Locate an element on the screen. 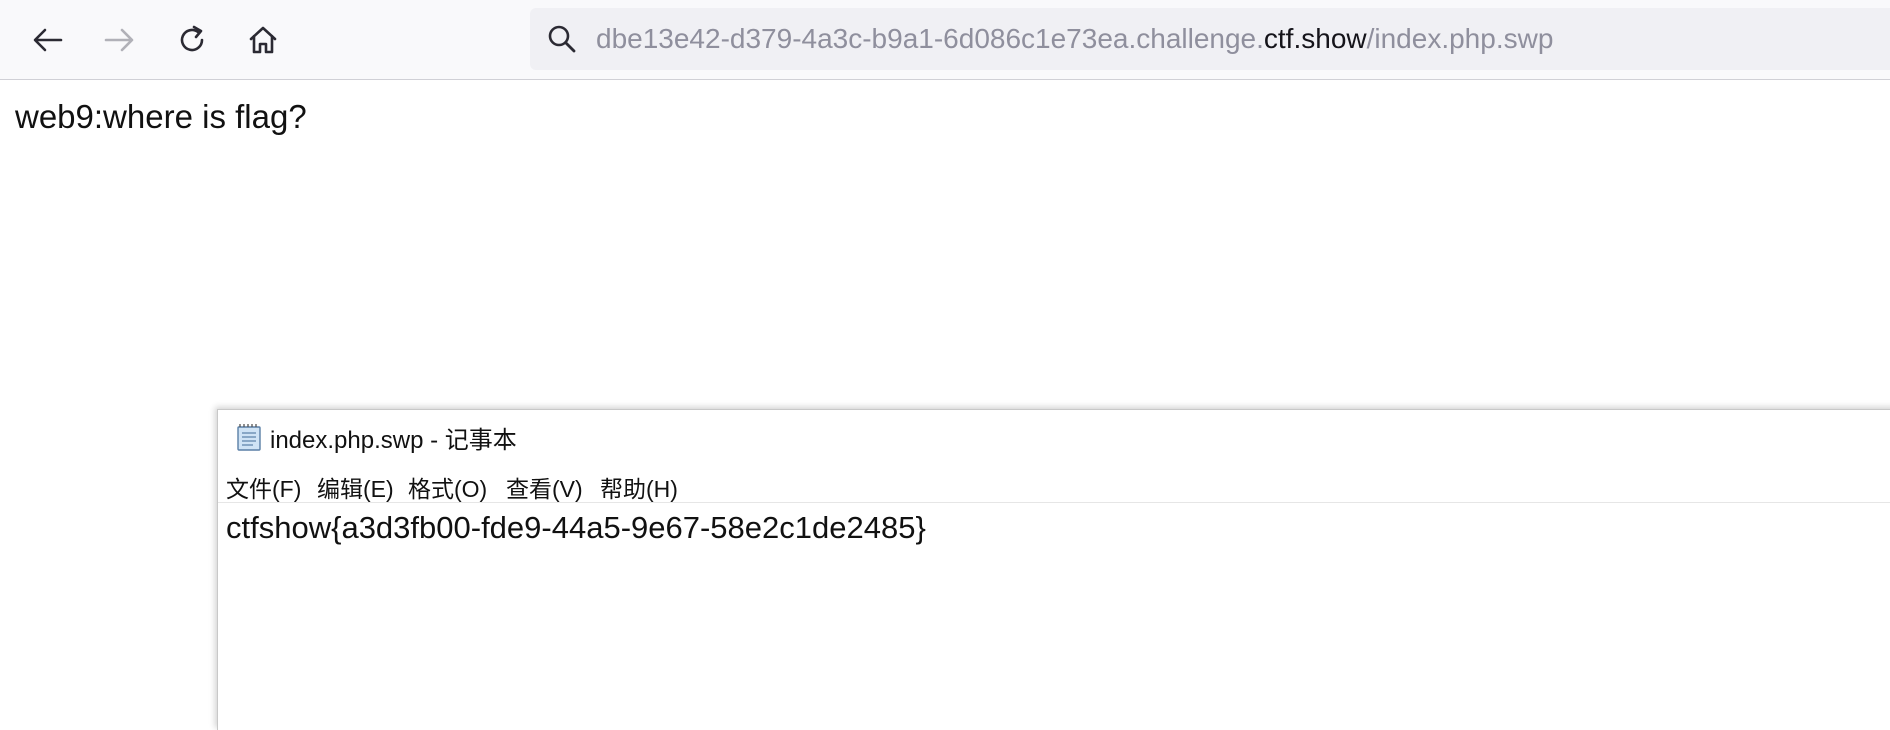 The width and height of the screenshot is (1890, 730). reload-button is located at coordinates (192, 40).